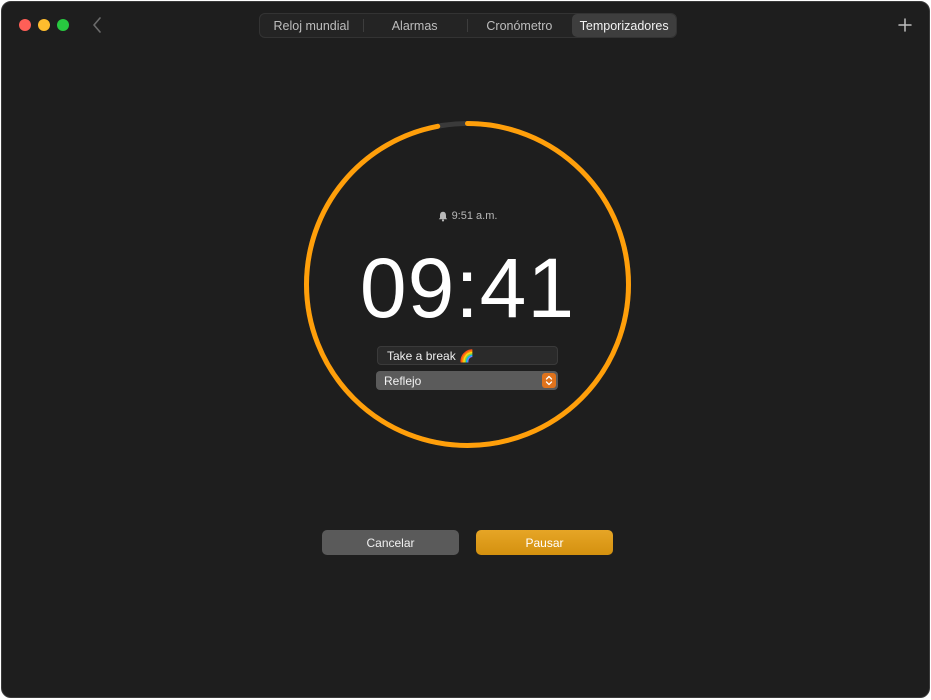  I want to click on alarm-end-time: 9:51 a.m., so click(467, 216).